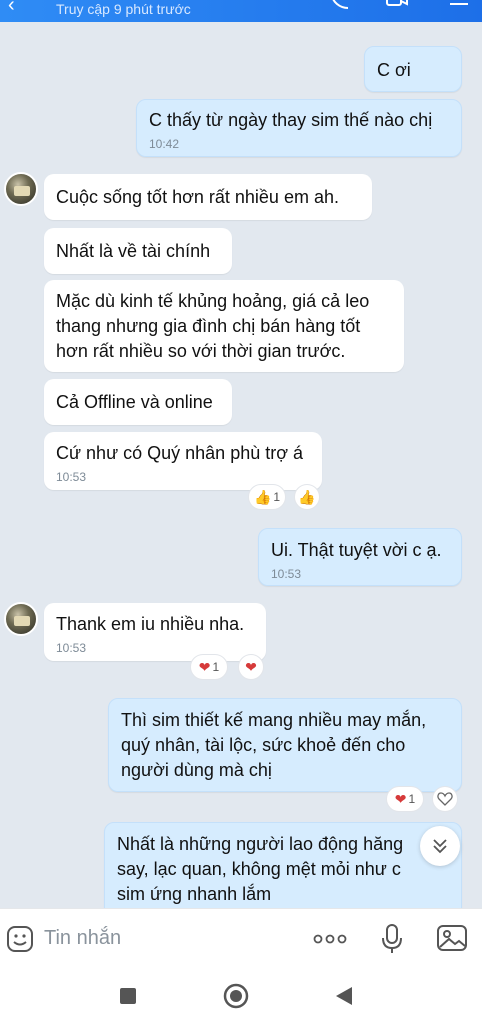  Describe the element at coordinates (291, 120) in the screenshot. I see `message-text: C thấy từ ngày thay sim thế nào chị` at that location.